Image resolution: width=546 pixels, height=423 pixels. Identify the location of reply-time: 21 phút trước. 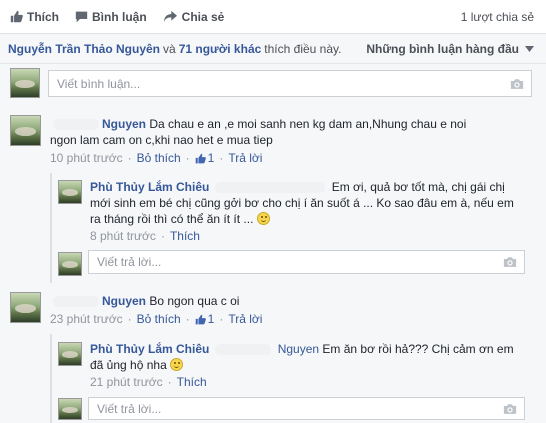
(126, 382).